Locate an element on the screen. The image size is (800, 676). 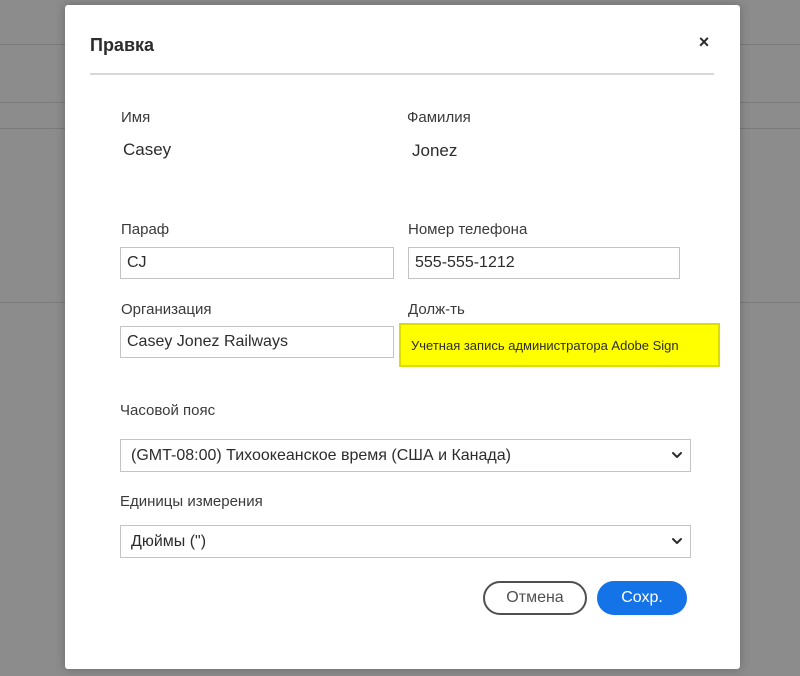
first-name-value: Casey is located at coordinates (147, 149).